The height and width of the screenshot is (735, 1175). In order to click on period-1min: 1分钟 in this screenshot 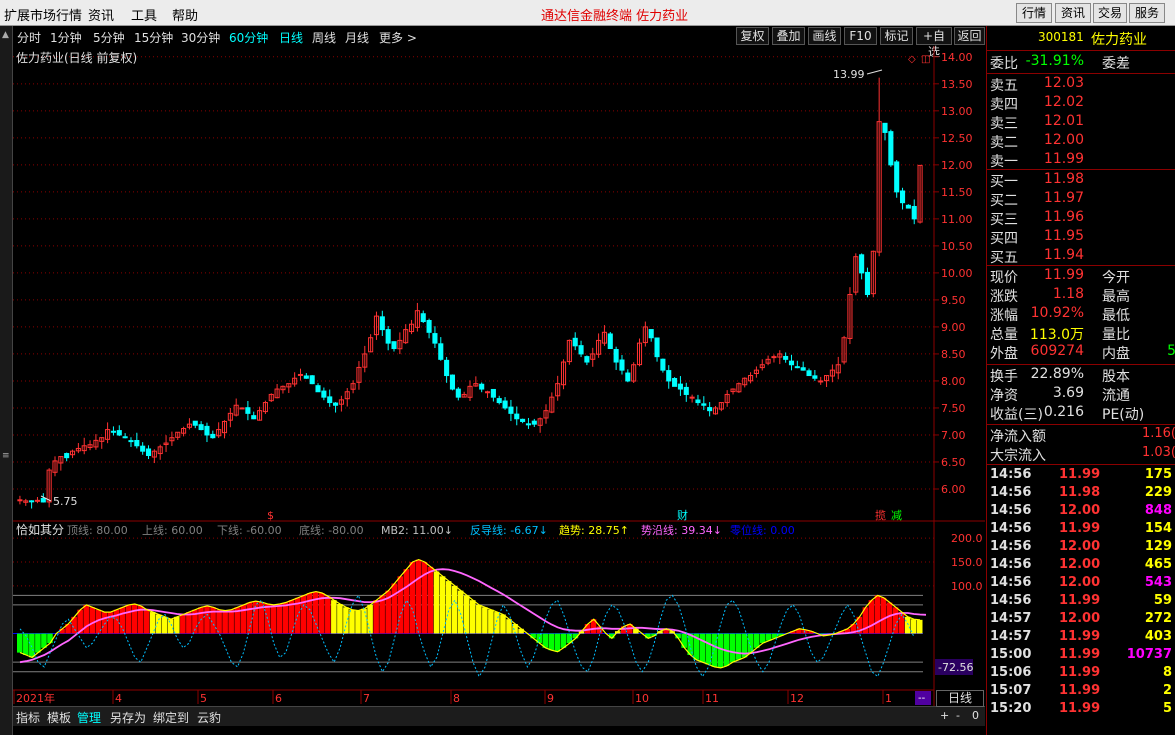, I will do `click(66, 37)`.